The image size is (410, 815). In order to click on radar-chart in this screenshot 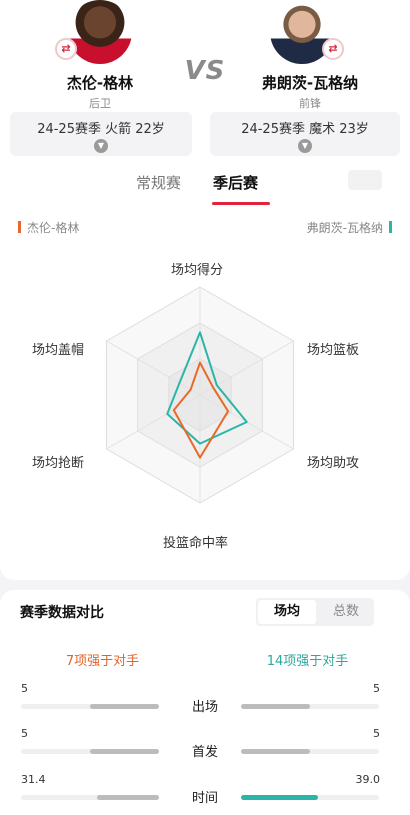, I will do `click(200, 395)`.